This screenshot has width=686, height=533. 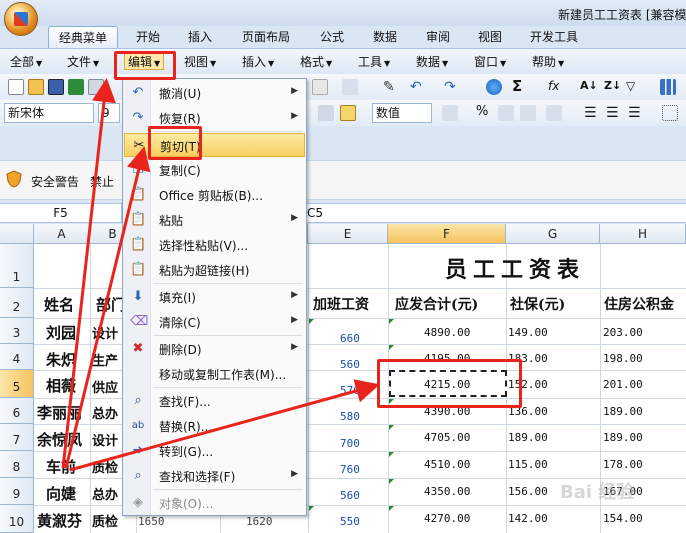 I want to click on arrow-to-cut, so click(x=107, y=307).